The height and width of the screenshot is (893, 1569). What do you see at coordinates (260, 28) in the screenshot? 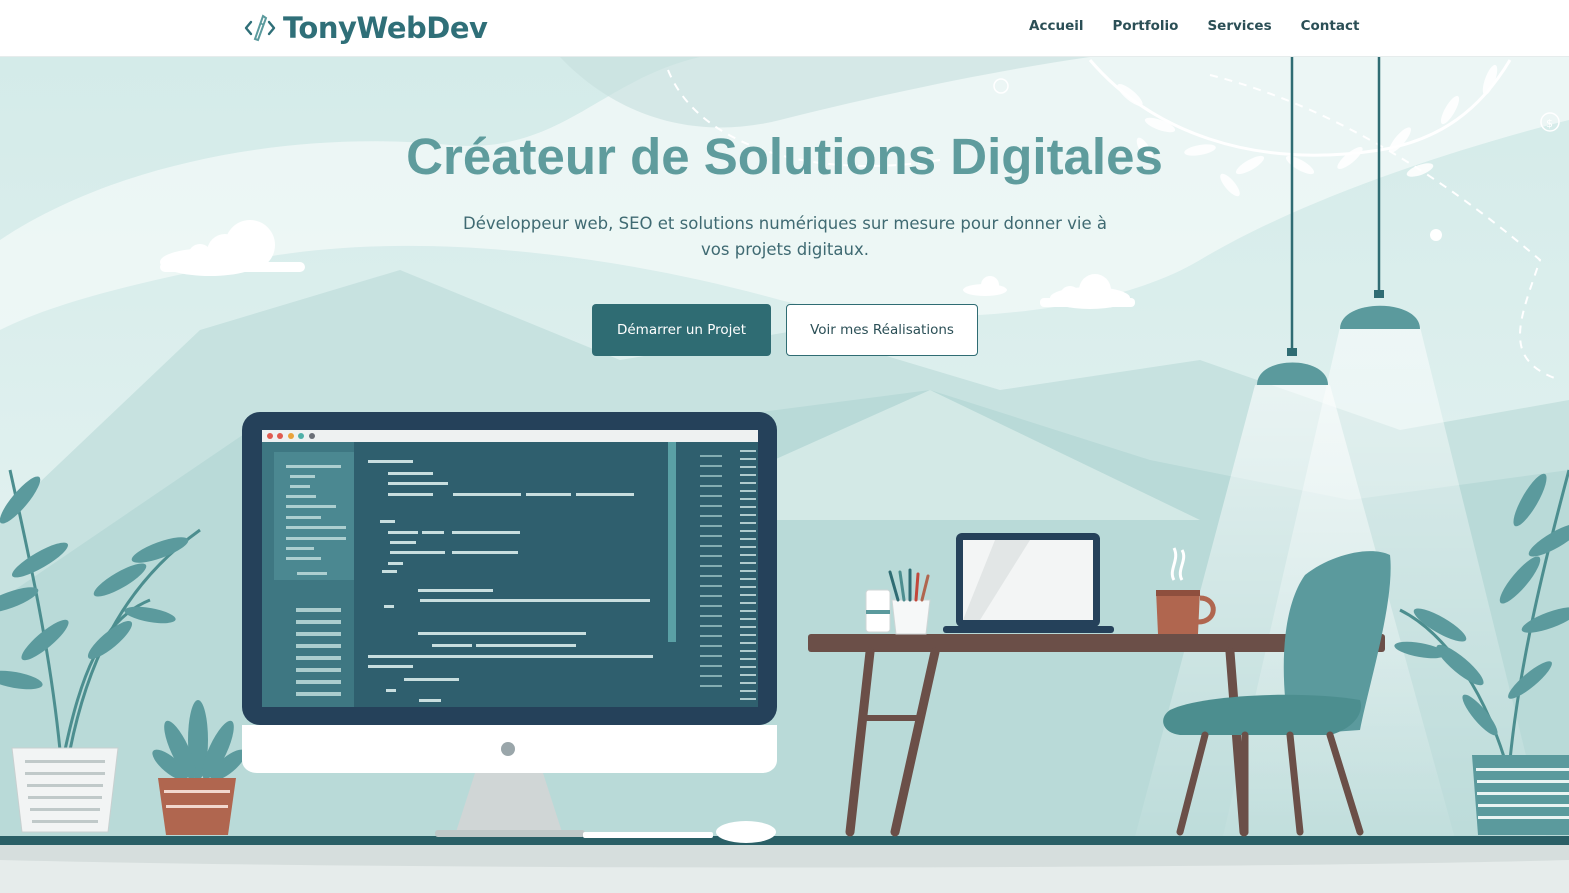
I see `code-pen-icon` at bounding box center [260, 28].